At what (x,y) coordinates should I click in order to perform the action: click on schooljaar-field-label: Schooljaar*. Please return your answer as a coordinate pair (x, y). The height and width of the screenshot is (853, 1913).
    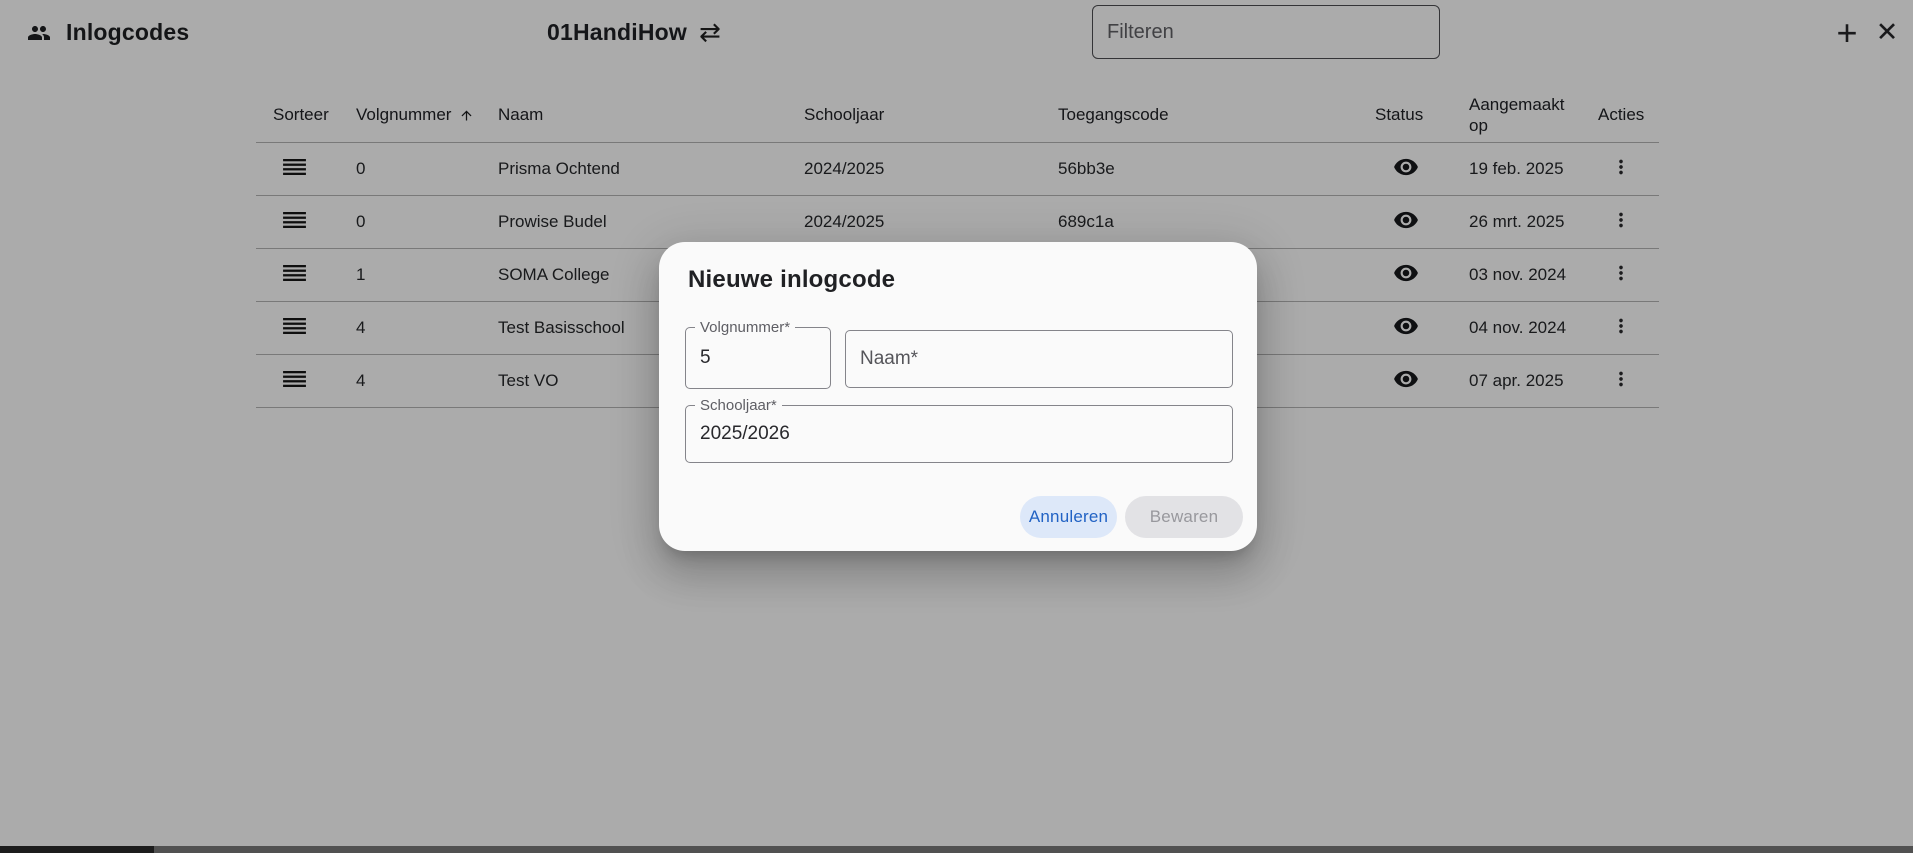
    Looking at the image, I should click on (738, 406).